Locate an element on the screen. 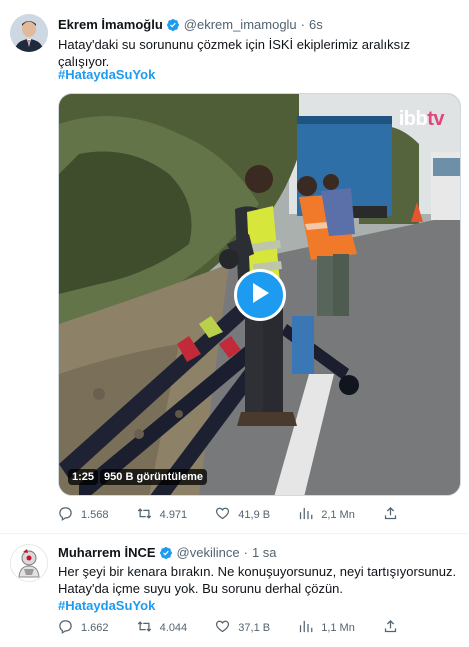  author-handle: @ekrem_imamoglu is located at coordinates (240, 24).